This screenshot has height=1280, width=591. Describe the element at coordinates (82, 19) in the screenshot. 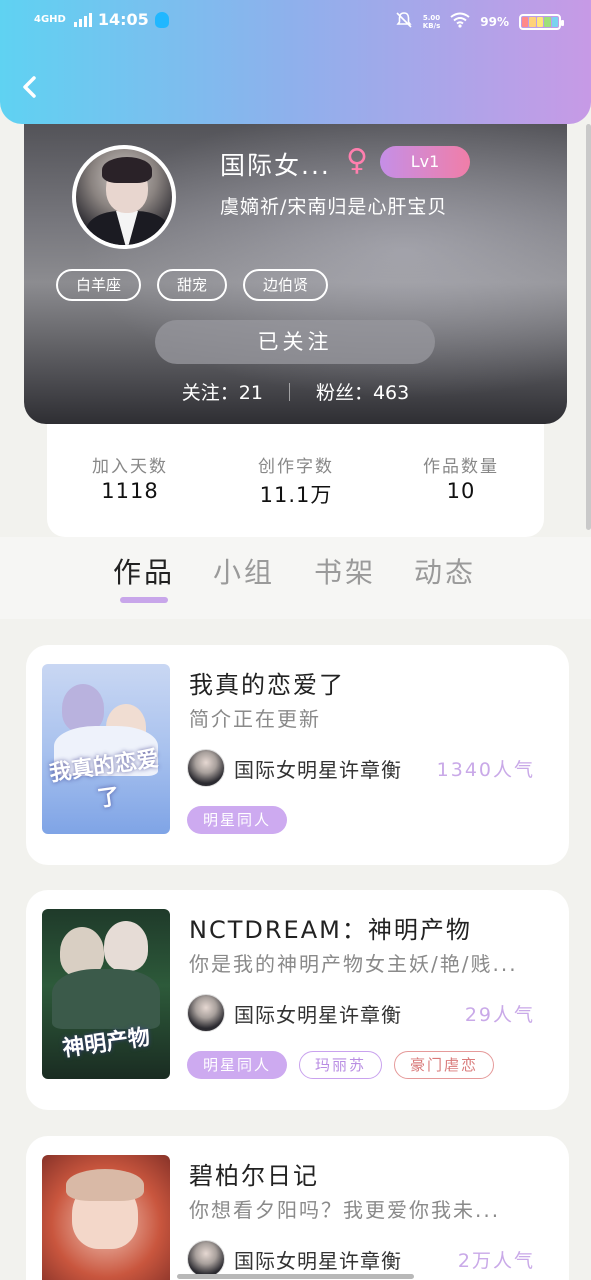

I see `signal-icon` at that location.